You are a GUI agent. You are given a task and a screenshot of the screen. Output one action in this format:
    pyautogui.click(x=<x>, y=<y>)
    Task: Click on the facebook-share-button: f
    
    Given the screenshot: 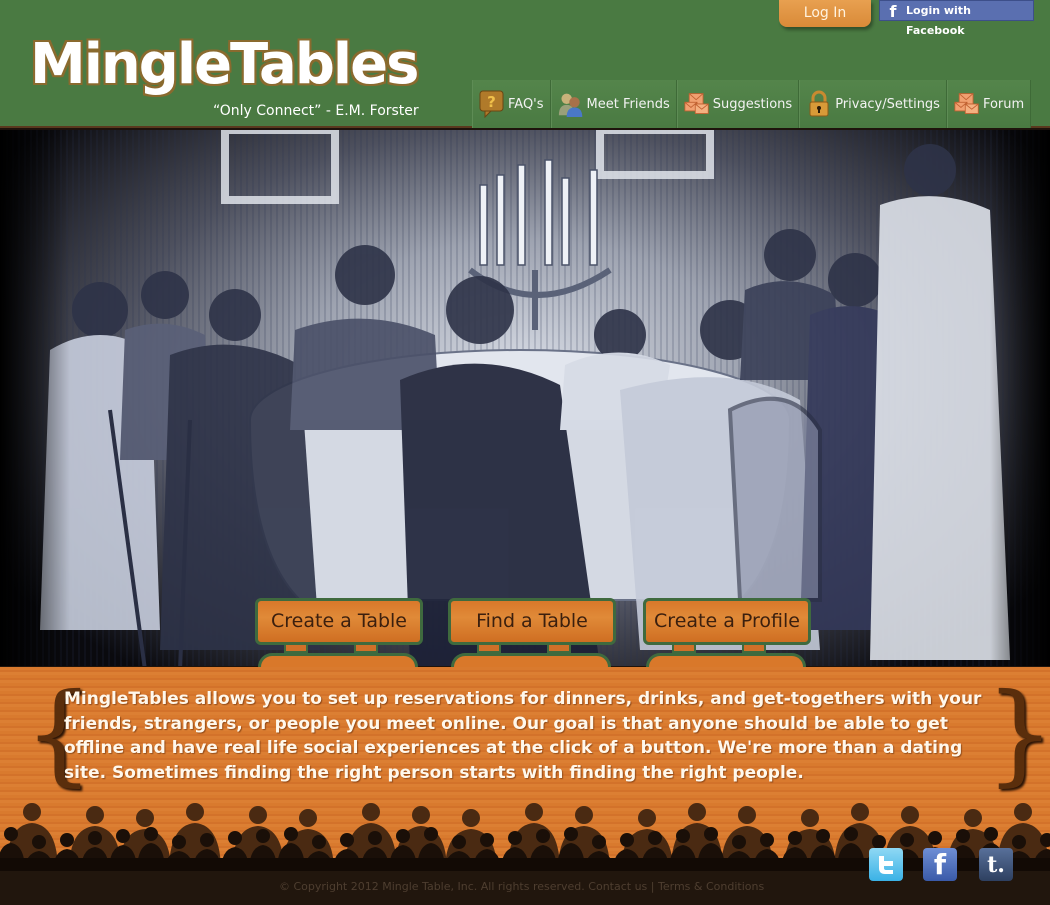 What is the action you would take?
    pyautogui.click(x=940, y=864)
    